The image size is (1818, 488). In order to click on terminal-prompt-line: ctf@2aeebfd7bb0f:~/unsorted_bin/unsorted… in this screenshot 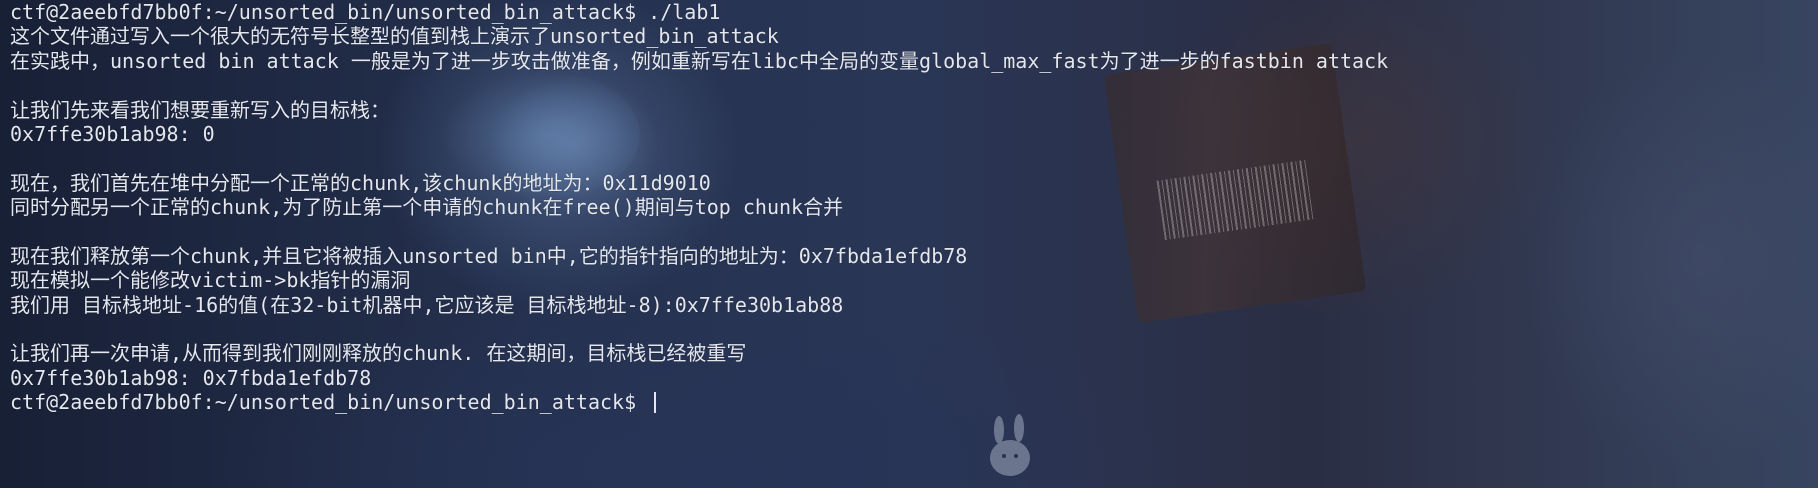, I will do `click(914, 402)`.